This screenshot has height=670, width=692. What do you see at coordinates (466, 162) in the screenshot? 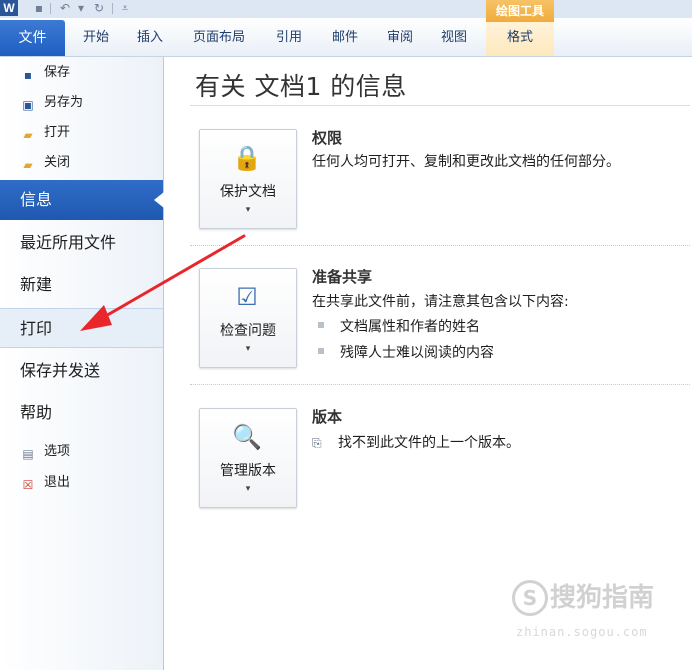
I see `permissions-text: 任何人均可打开、复制和更改此文档的任何部分。` at bounding box center [466, 162].